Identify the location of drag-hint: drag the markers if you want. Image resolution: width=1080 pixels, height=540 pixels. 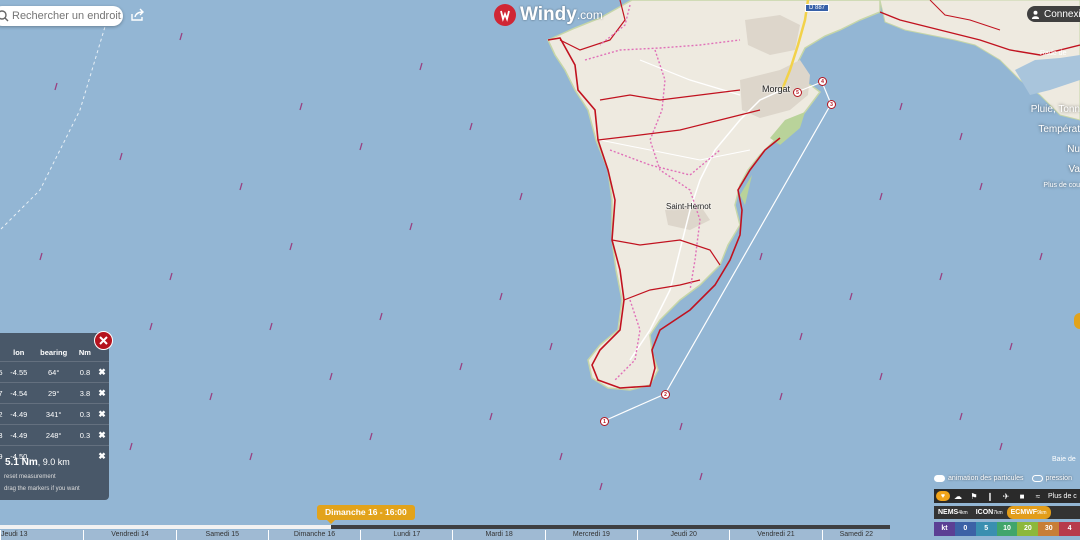
(42, 489).